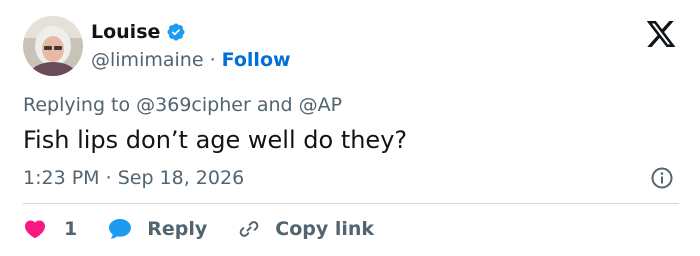 The width and height of the screenshot is (700, 256). What do you see at coordinates (661, 34) in the screenshot?
I see `x-logo-icon` at bounding box center [661, 34].